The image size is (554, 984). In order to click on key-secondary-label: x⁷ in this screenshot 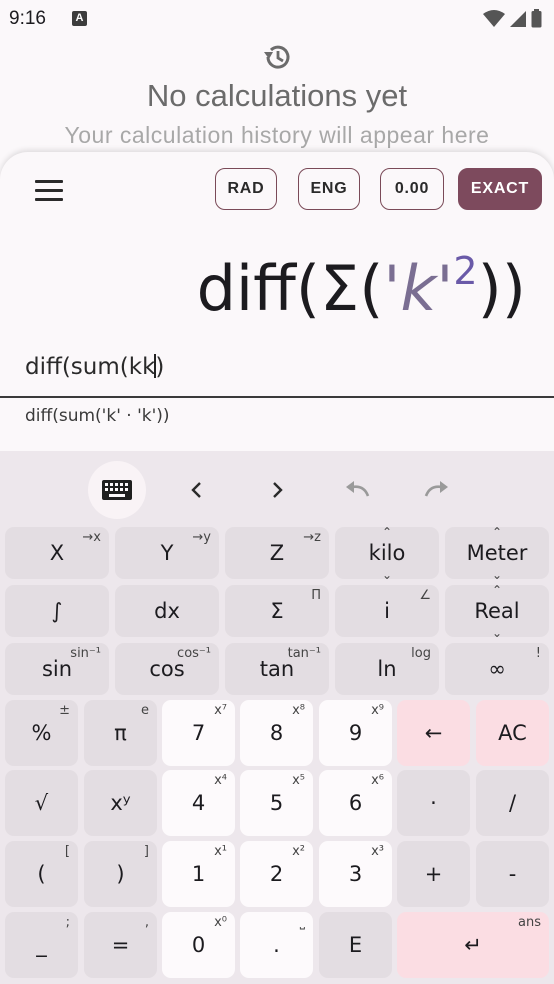, I will do `click(220, 710)`.